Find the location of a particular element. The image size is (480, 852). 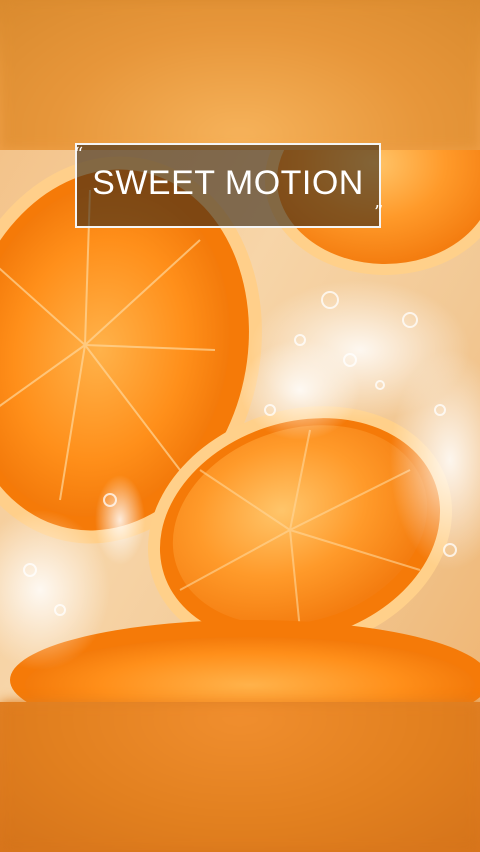

opening-quote-mark: “ is located at coordinates (79, 154).